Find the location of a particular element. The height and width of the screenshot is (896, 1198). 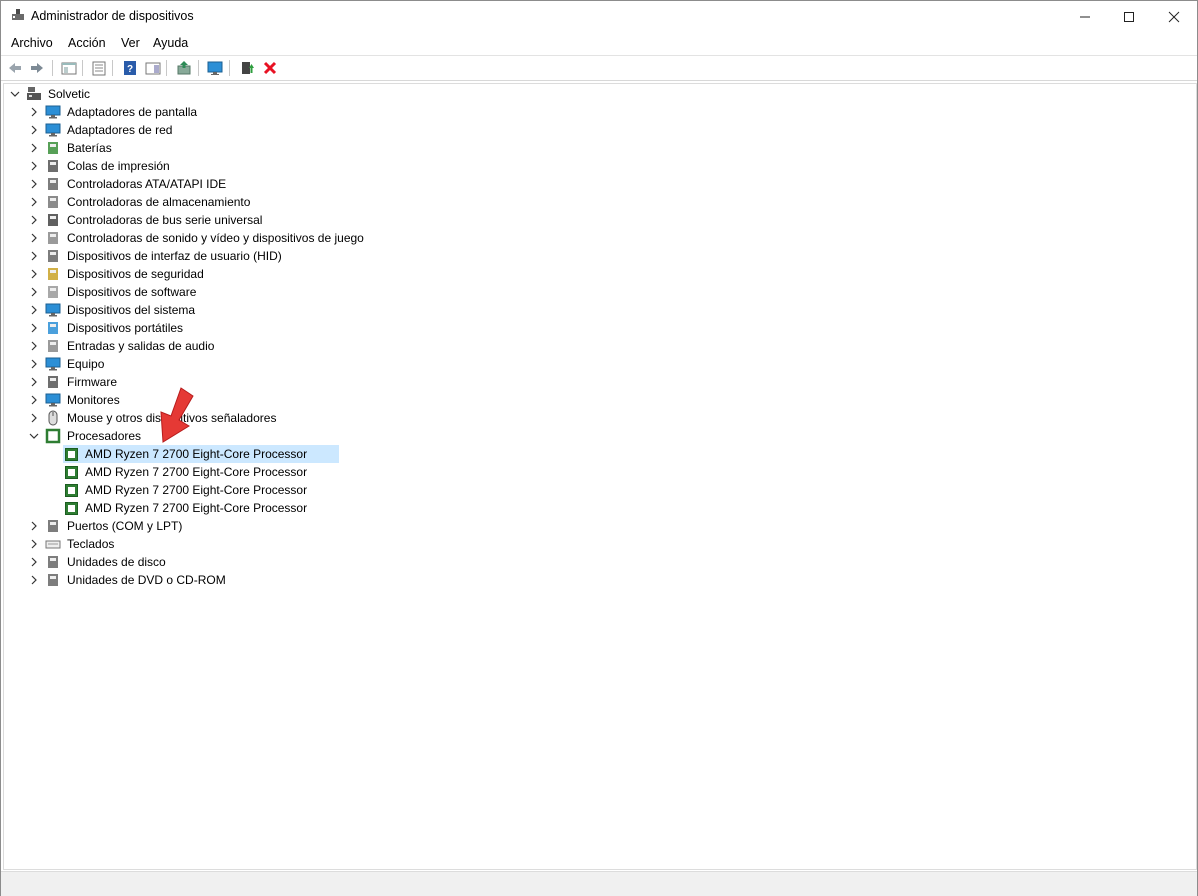

system-device-icon is located at coordinates (53, 310).